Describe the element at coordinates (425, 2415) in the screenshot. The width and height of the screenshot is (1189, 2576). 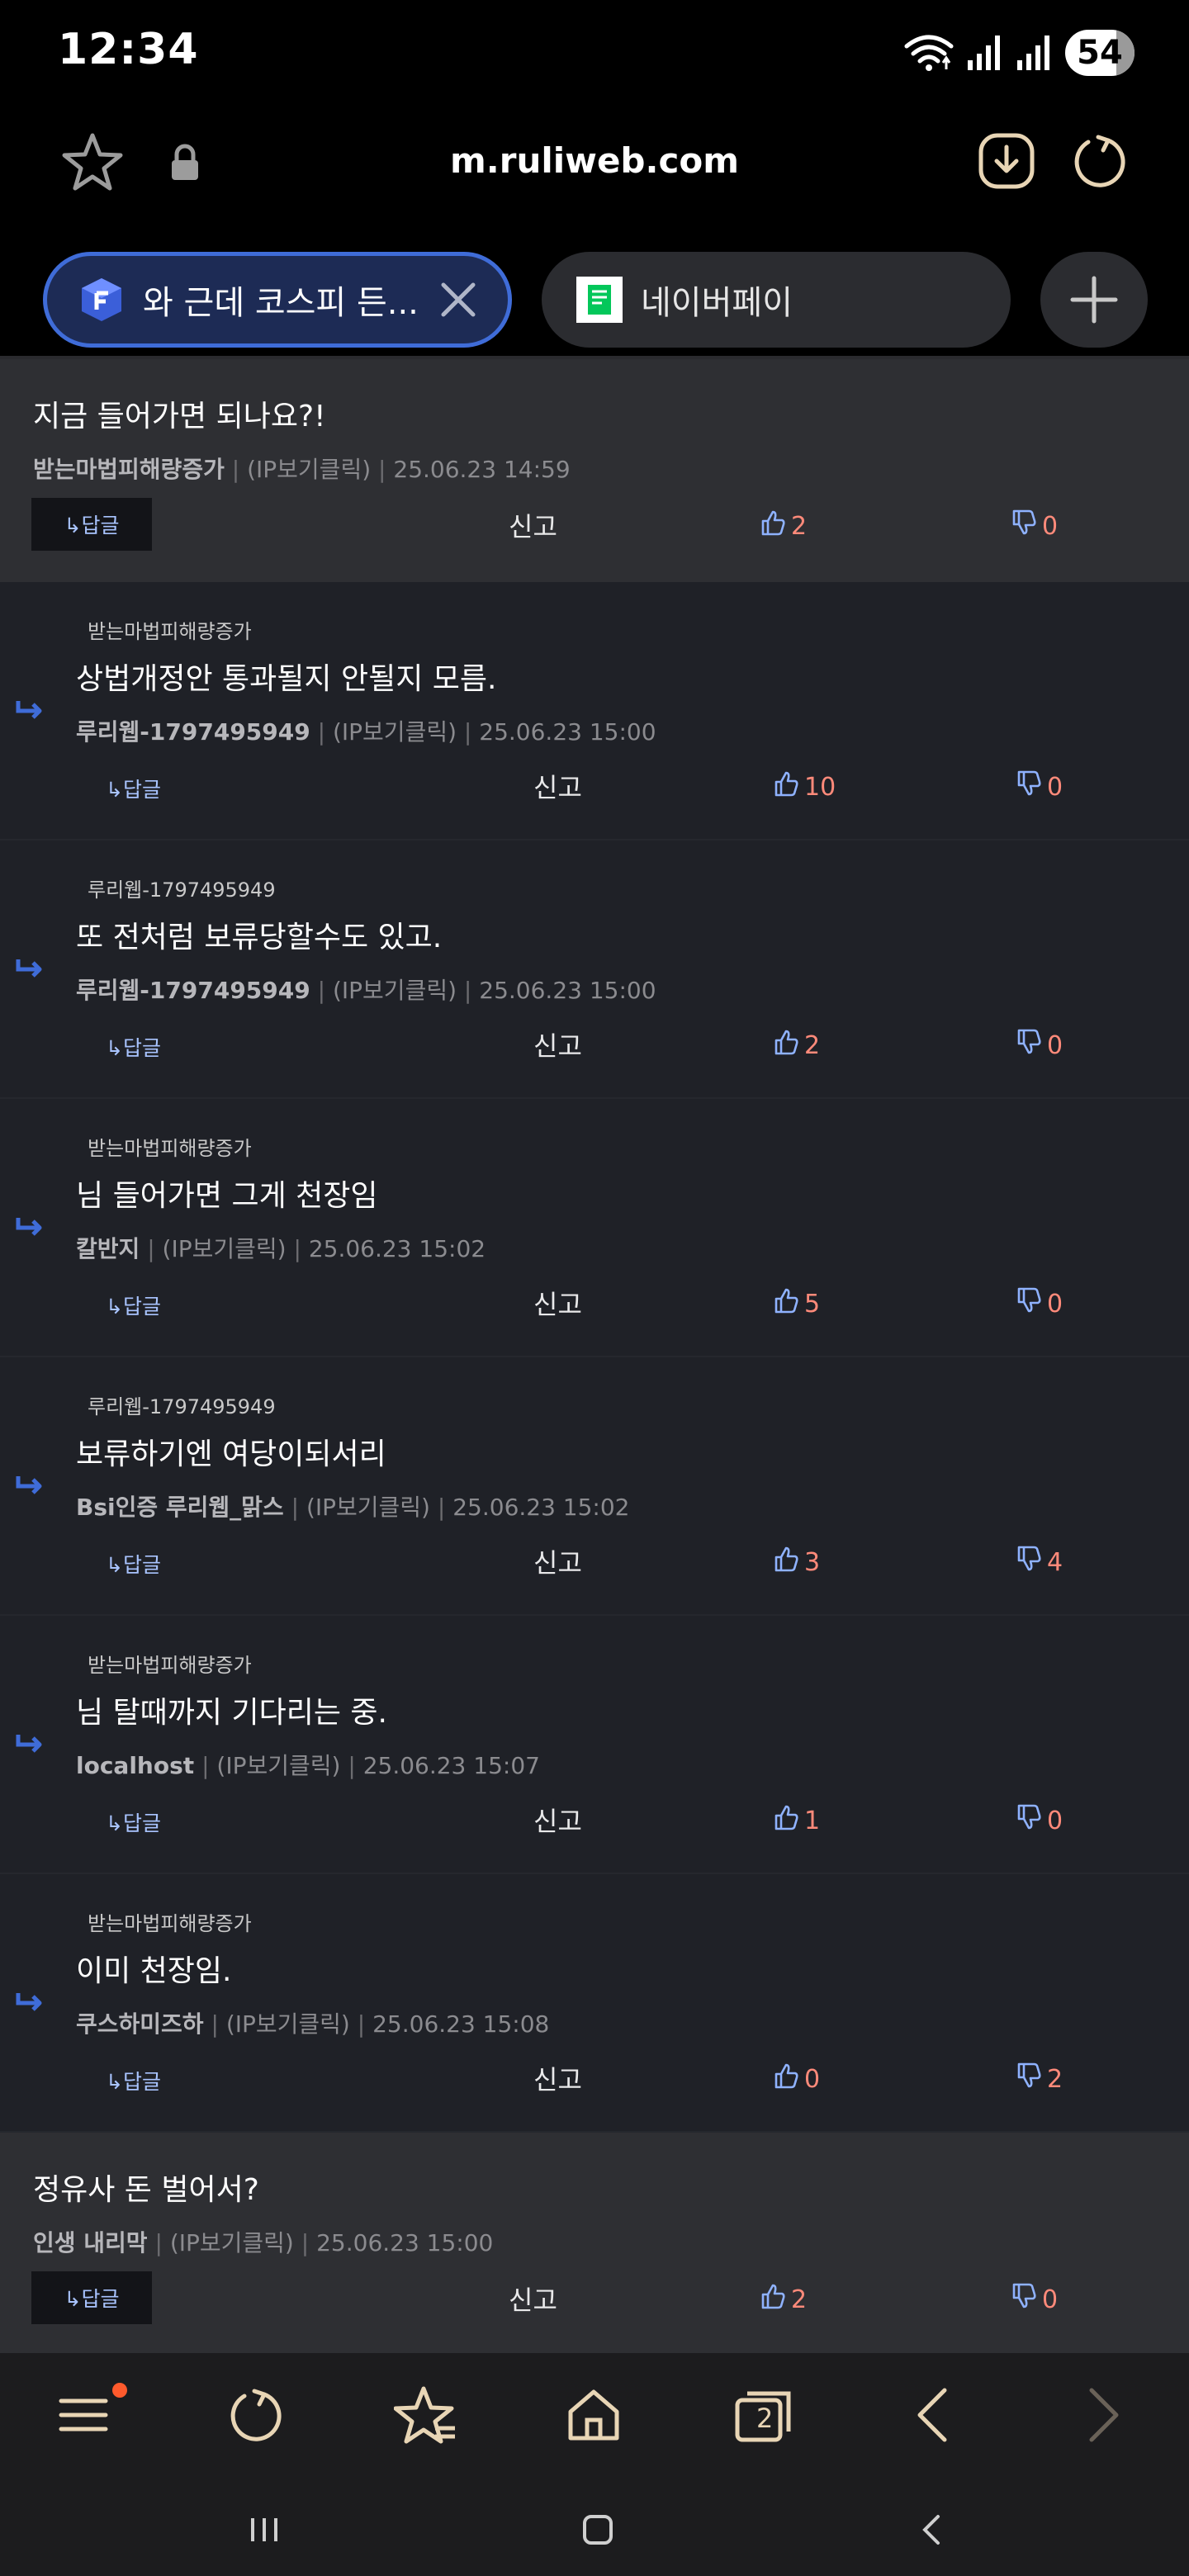
I see `bookmarks-icon` at that location.